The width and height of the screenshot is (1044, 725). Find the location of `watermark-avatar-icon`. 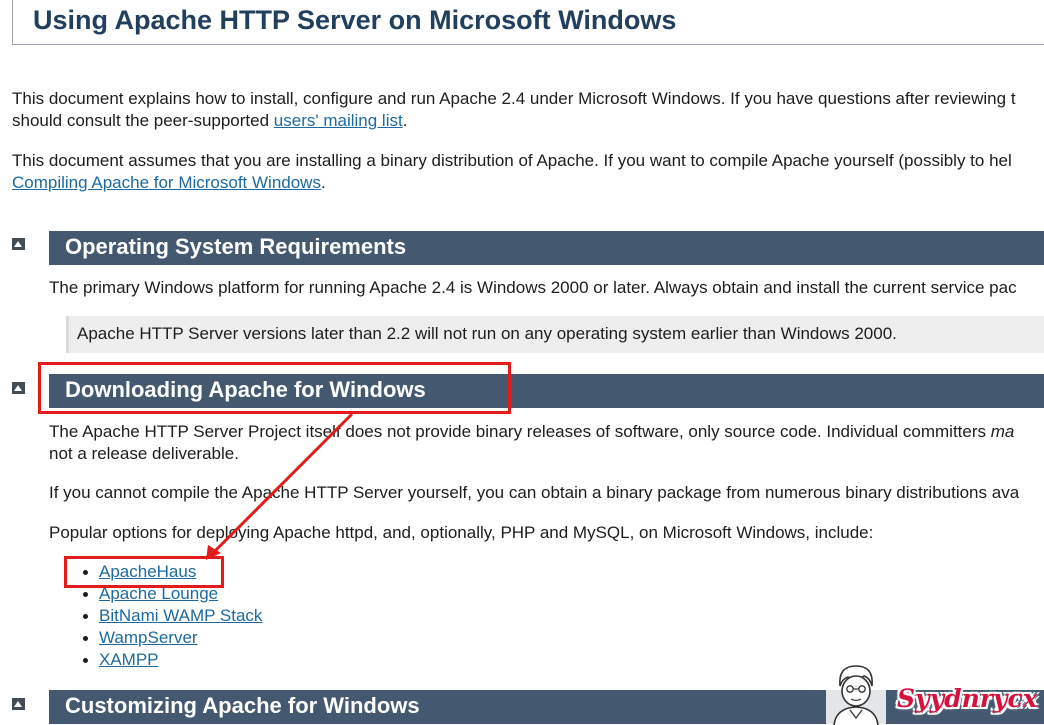

watermark-avatar-icon is located at coordinates (856, 692).